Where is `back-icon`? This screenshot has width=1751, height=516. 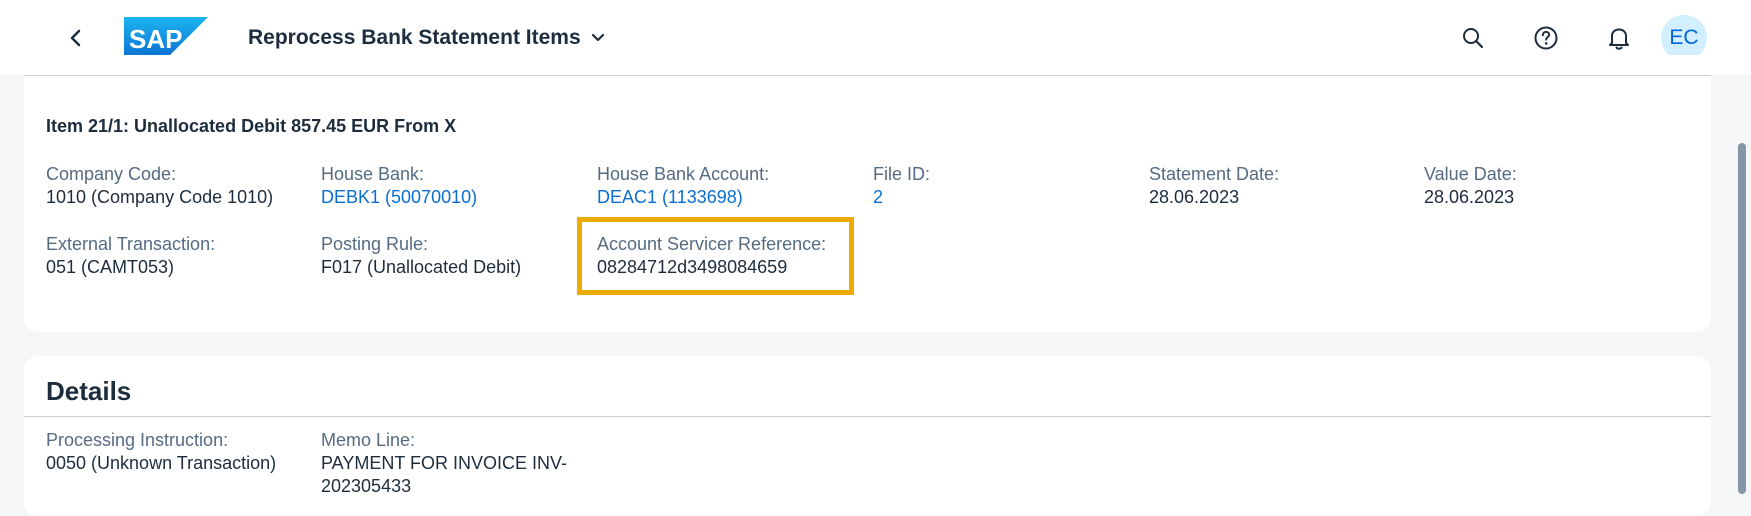
back-icon is located at coordinates (75, 38).